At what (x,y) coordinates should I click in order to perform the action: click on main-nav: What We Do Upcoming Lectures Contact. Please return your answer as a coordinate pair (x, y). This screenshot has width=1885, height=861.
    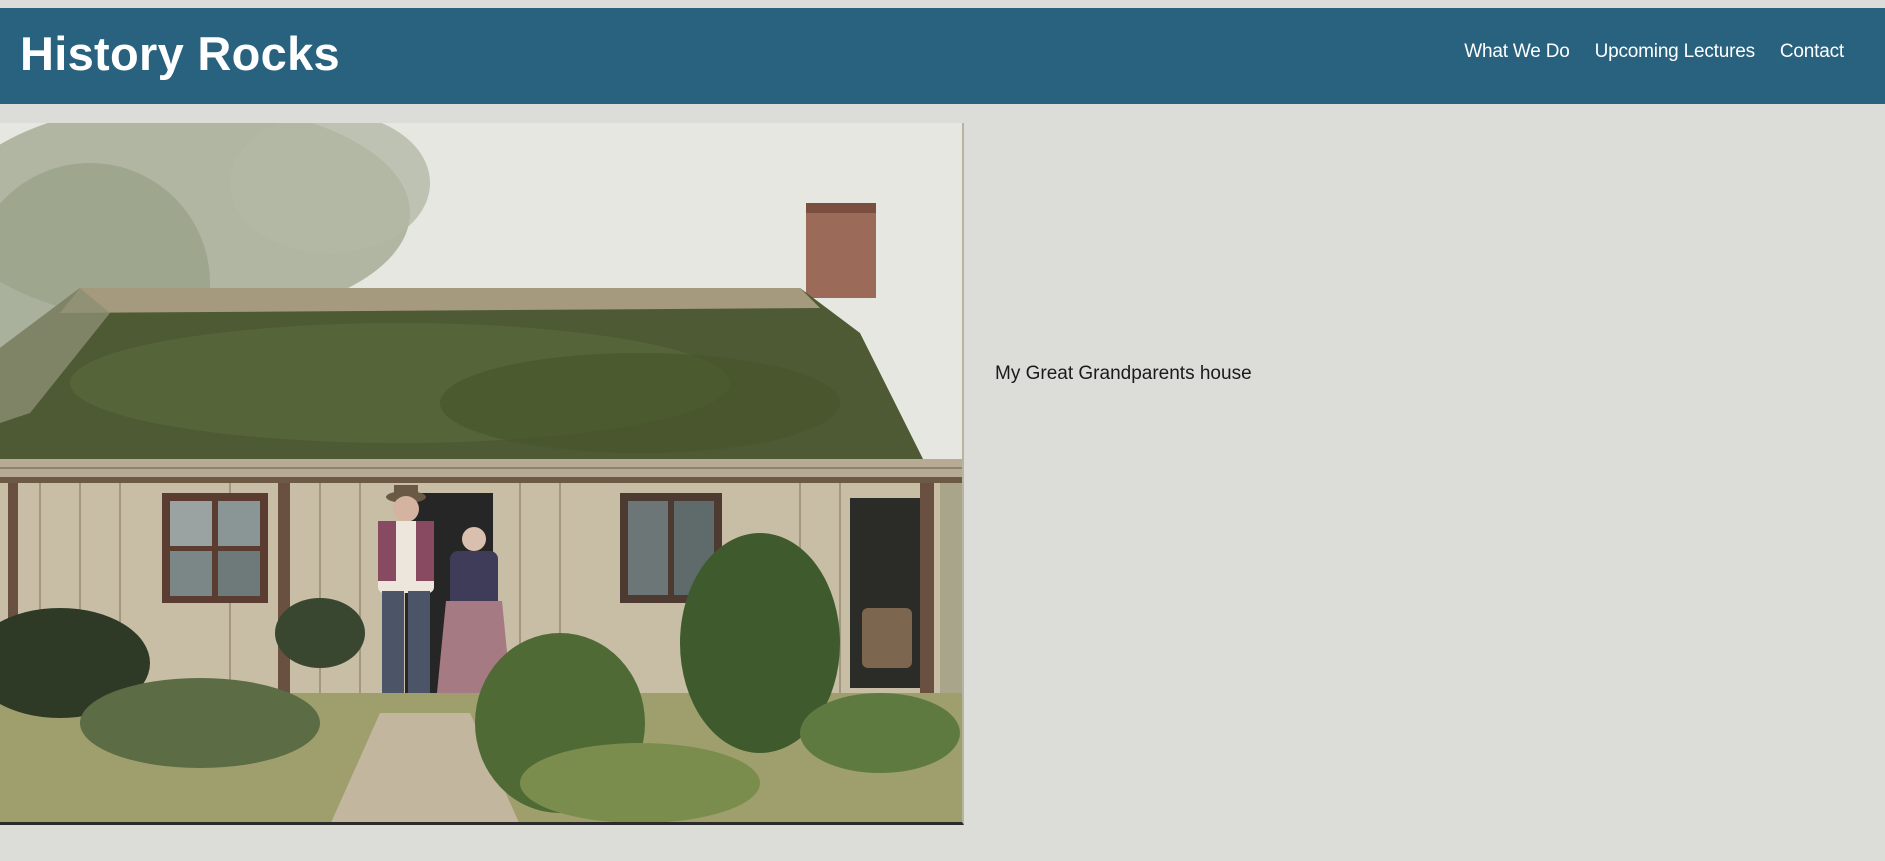
    Looking at the image, I should click on (1654, 52).